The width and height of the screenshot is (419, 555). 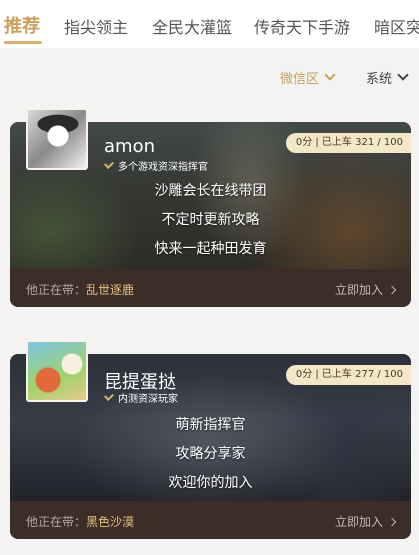 I want to click on card-status-badge: 0分 | 已上车 277 / 100, so click(x=348, y=375).